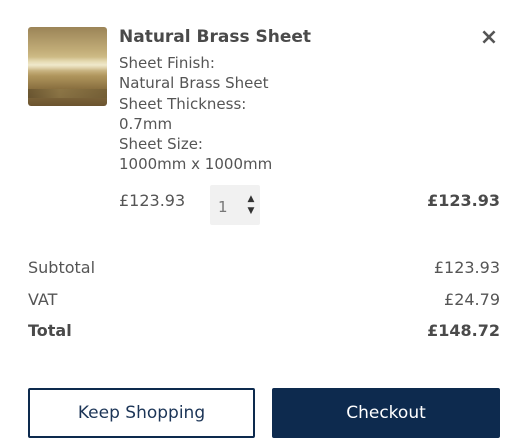 The height and width of the screenshot is (447, 522). I want to click on option-size-value: 1000mm x 1000mm, so click(196, 164).